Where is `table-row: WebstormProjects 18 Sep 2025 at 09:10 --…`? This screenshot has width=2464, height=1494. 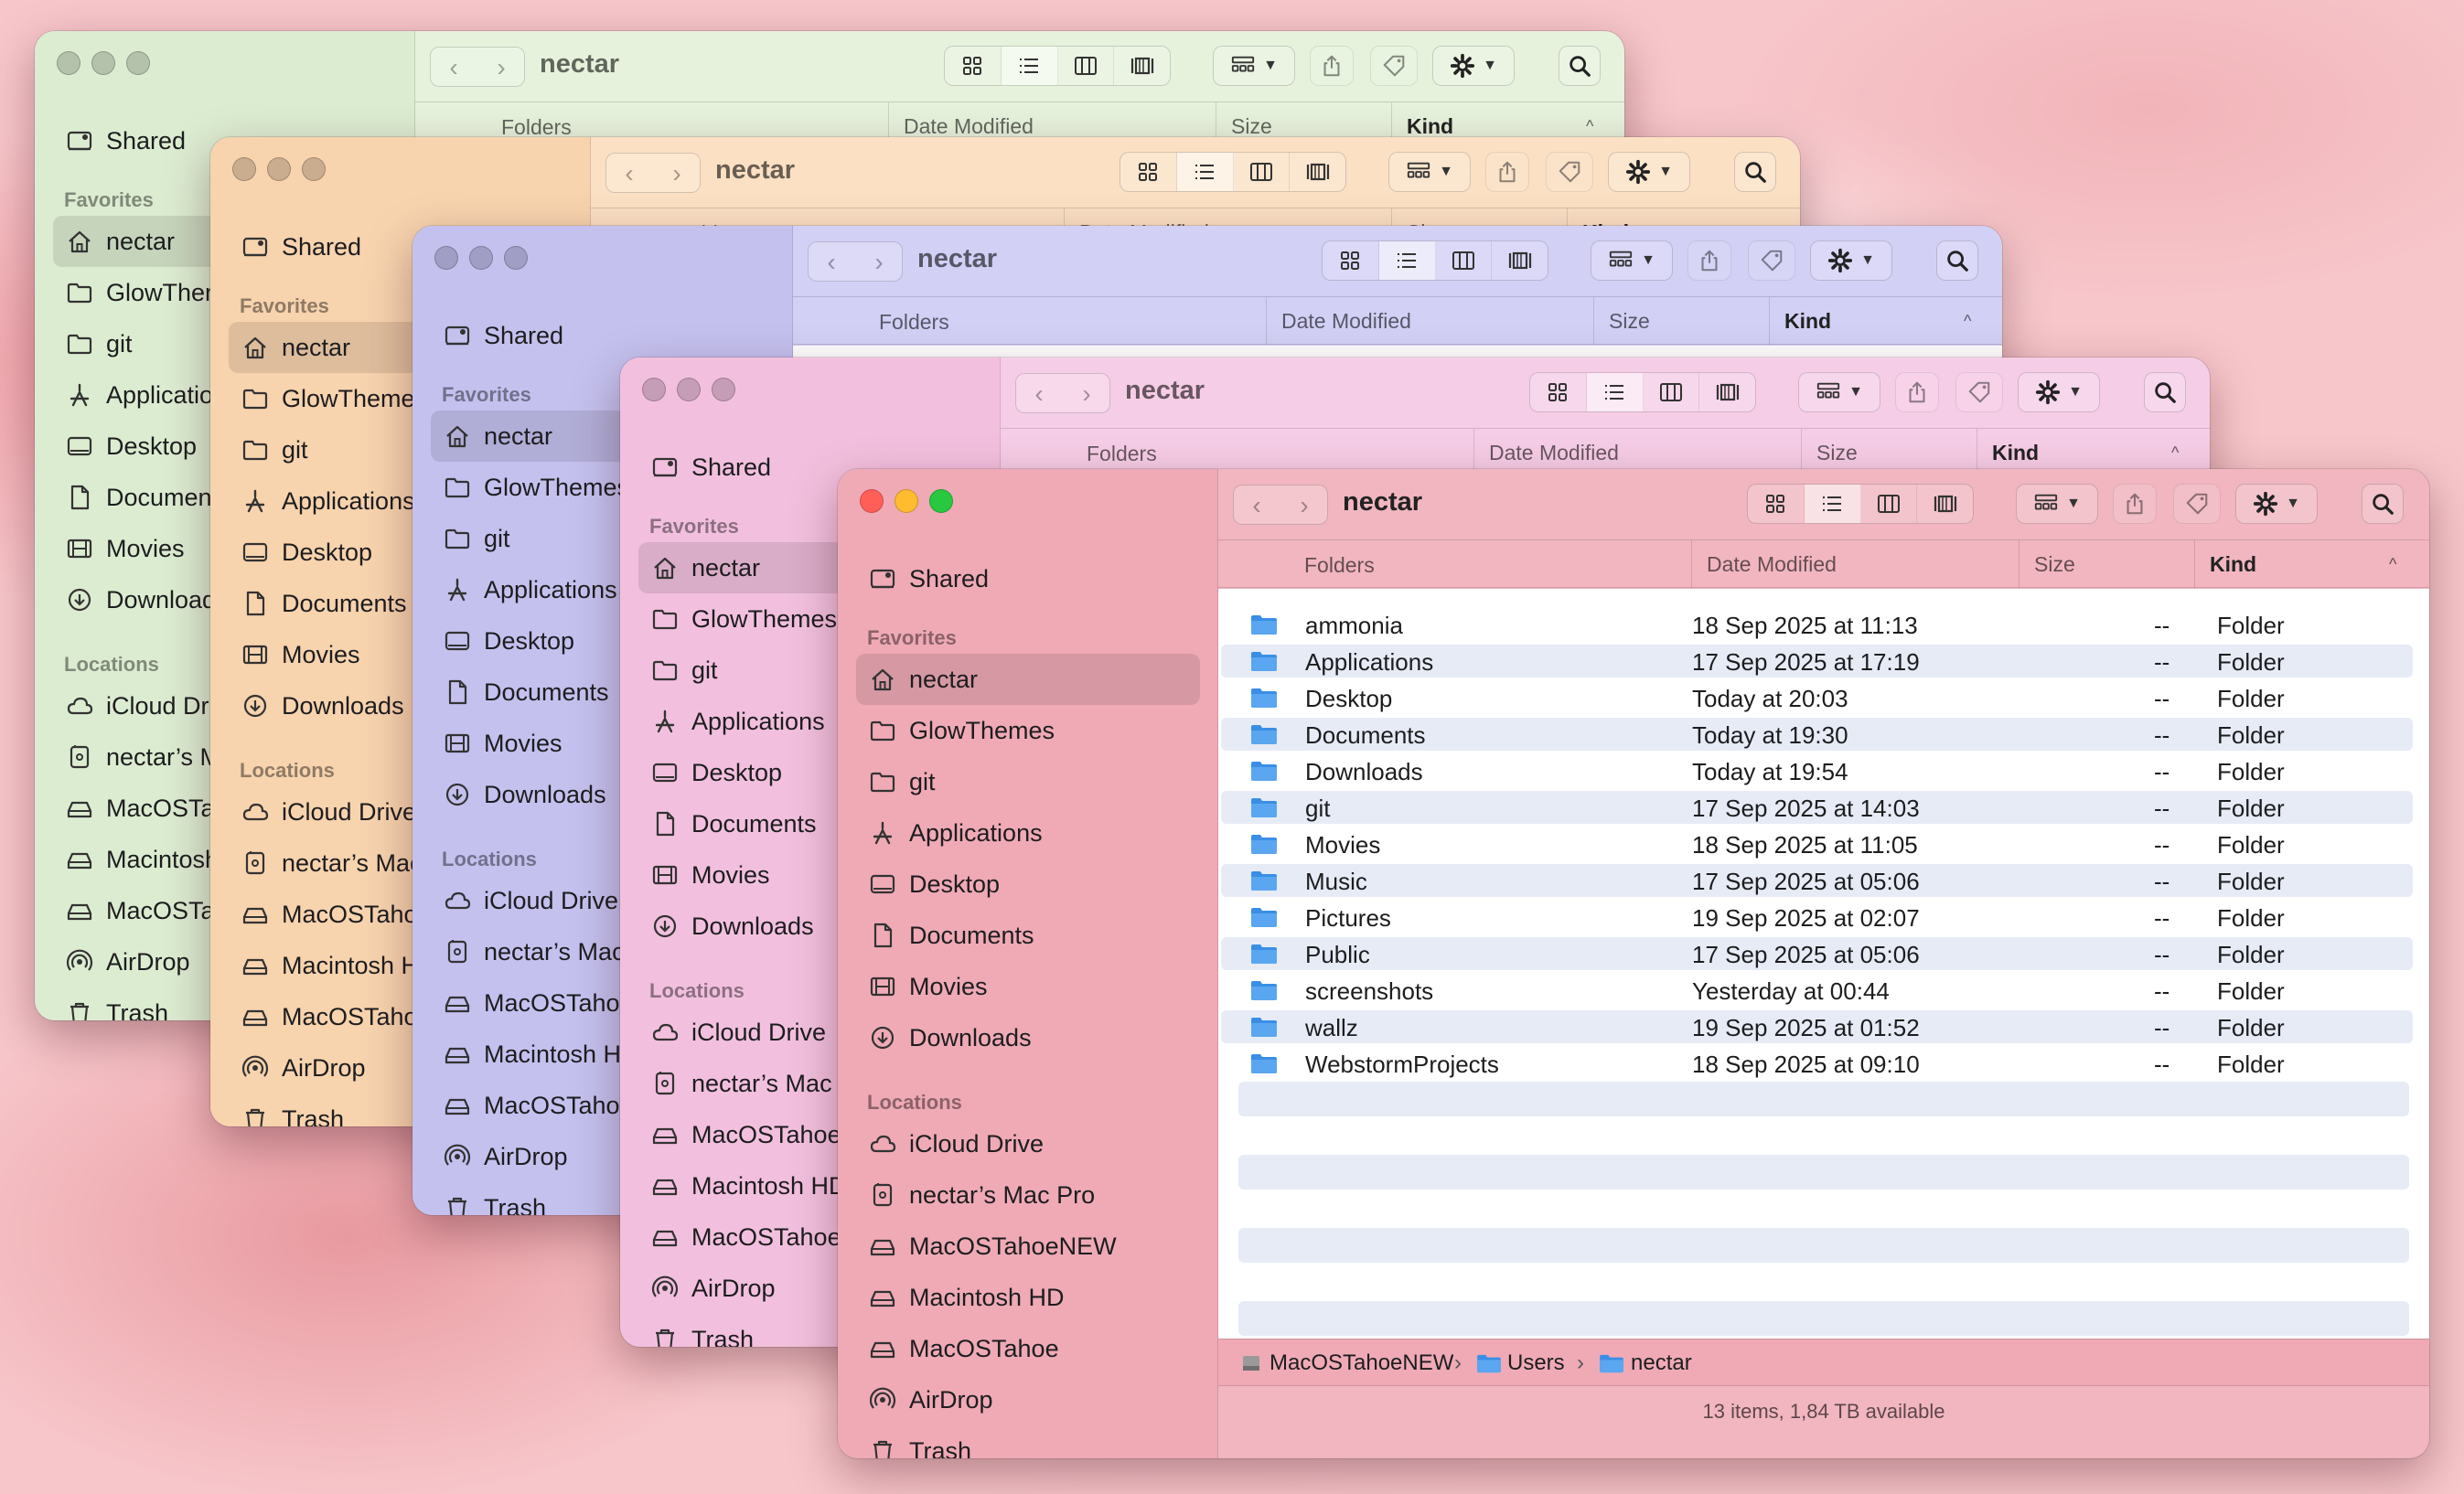
table-row: WebstormProjects 18 Sep 2025 at 09:10 --… is located at coordinates (1824, 1063).